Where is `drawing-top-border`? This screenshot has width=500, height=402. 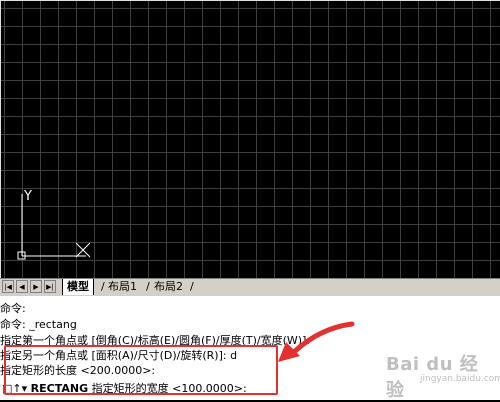
drawing-top-border is located at coordinates (250, 0).